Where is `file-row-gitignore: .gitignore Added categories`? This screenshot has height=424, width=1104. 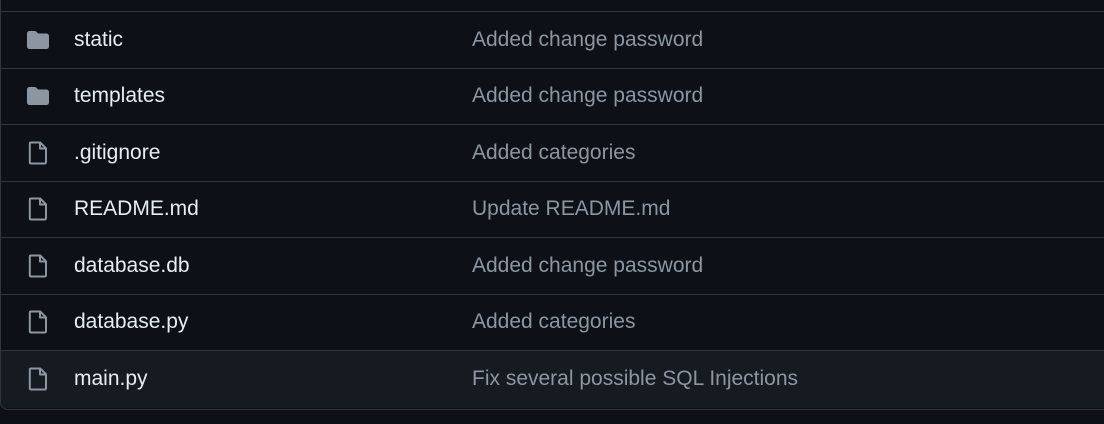 file-row-gitignore: .gitignore Added categories is located at coordinates (552, 153).